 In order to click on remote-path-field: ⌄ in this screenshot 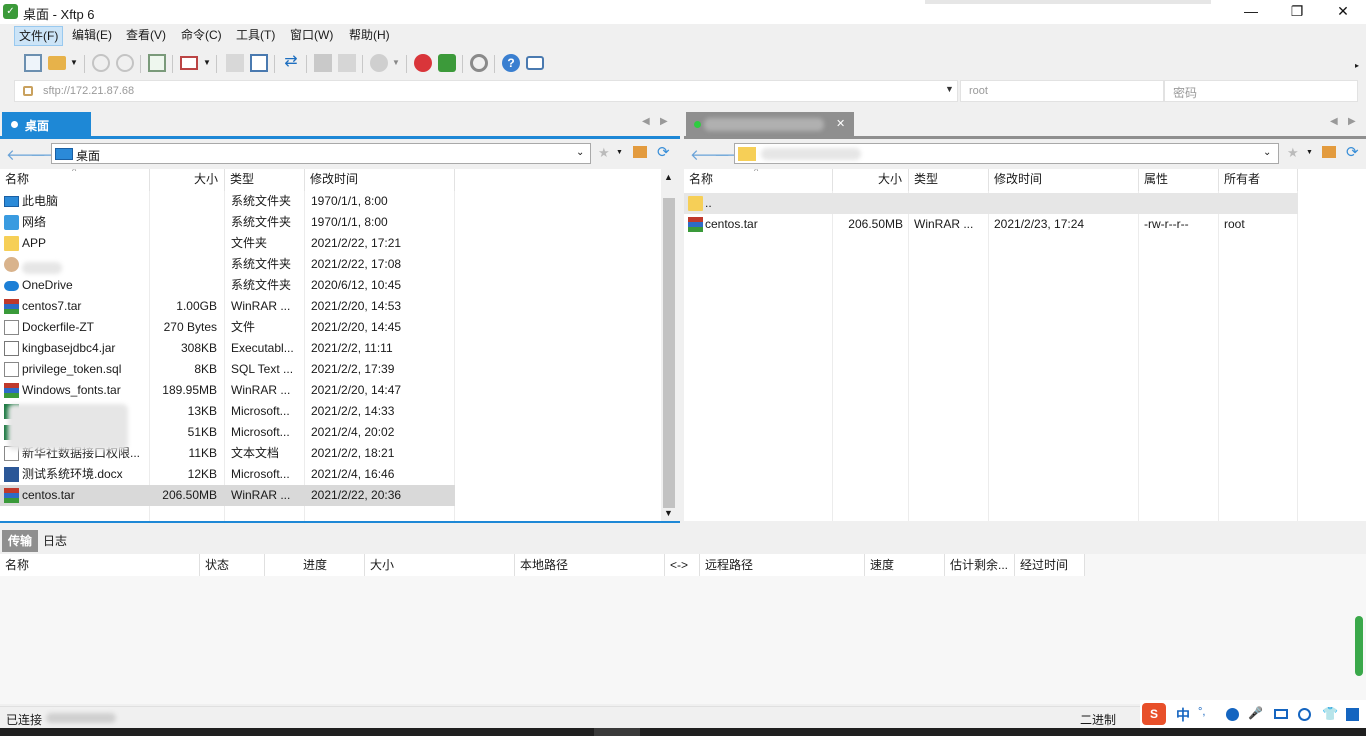, I will do `click(1006, 153)`.